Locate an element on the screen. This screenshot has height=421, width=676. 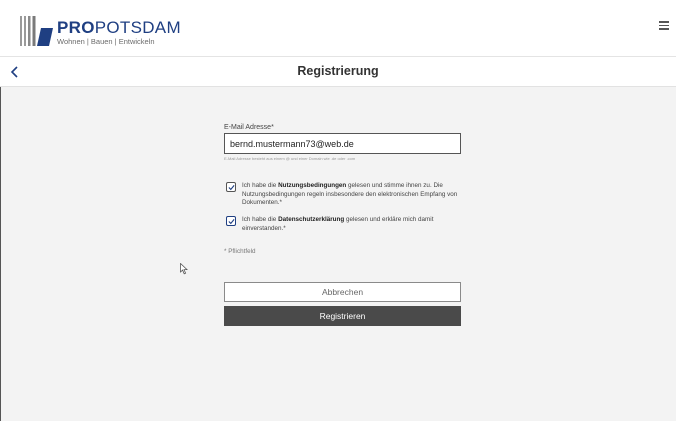
terms-checkbox is located at coordinates (231, 187).